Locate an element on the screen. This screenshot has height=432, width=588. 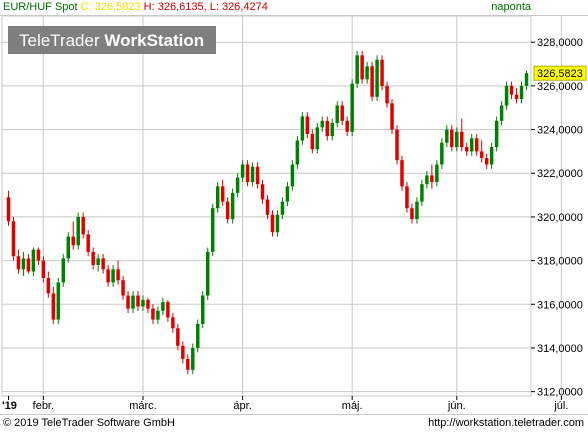
last-value-label: 326,5823 is located at coordinates (560, 74).